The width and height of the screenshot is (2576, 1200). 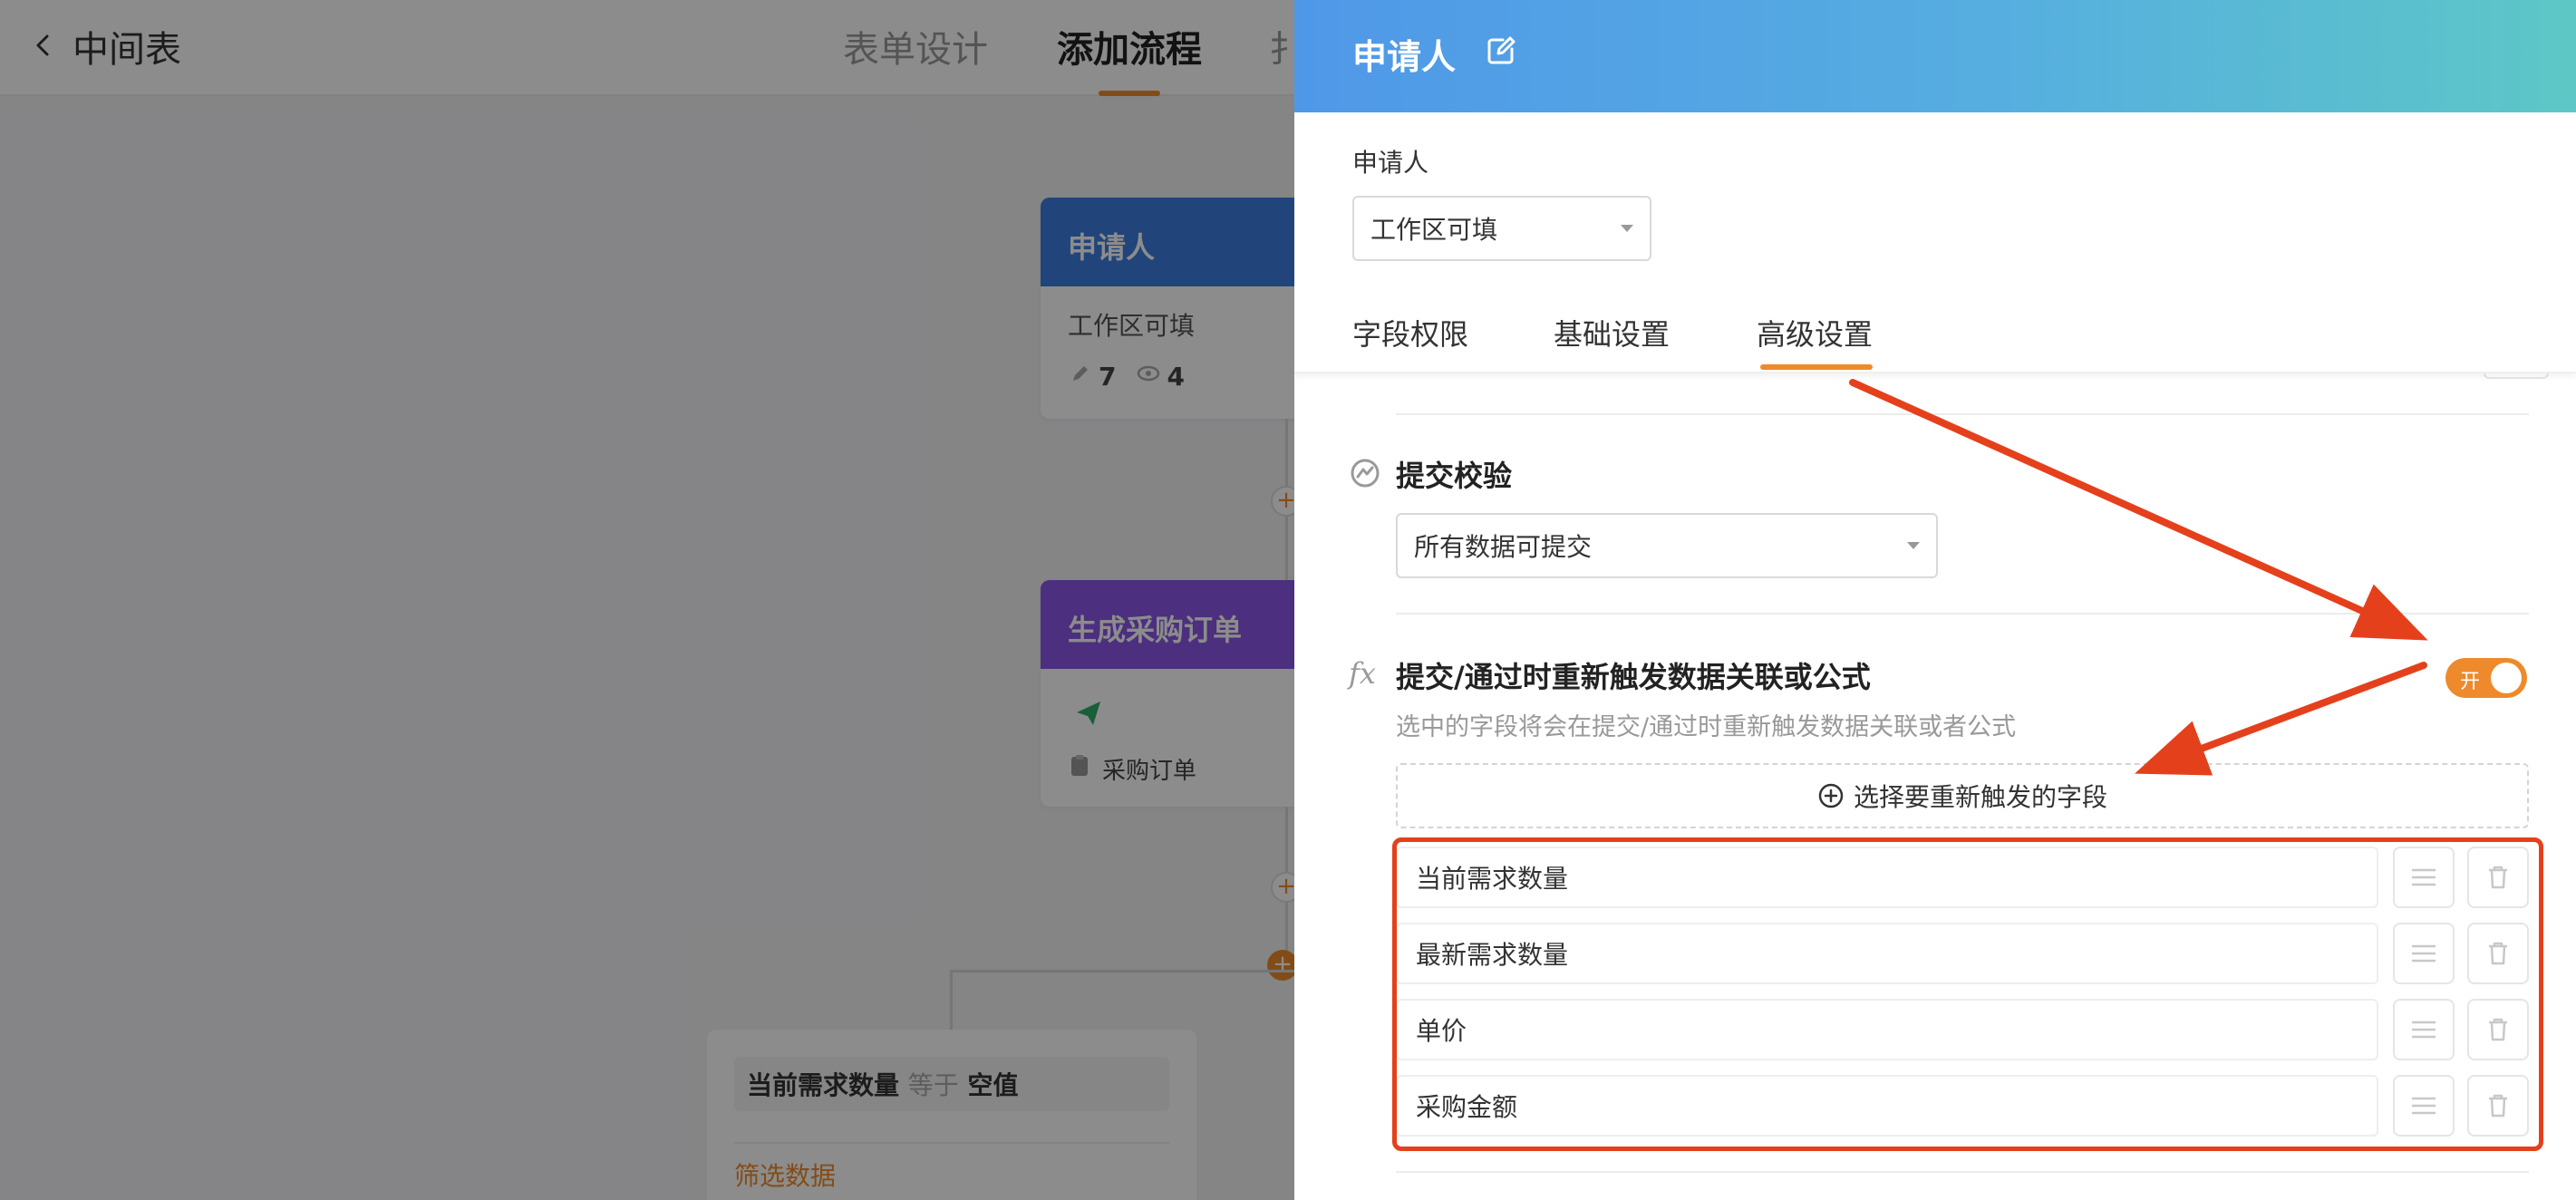 I want to click on role-label: 申请人, so click(x=1390, y=163).